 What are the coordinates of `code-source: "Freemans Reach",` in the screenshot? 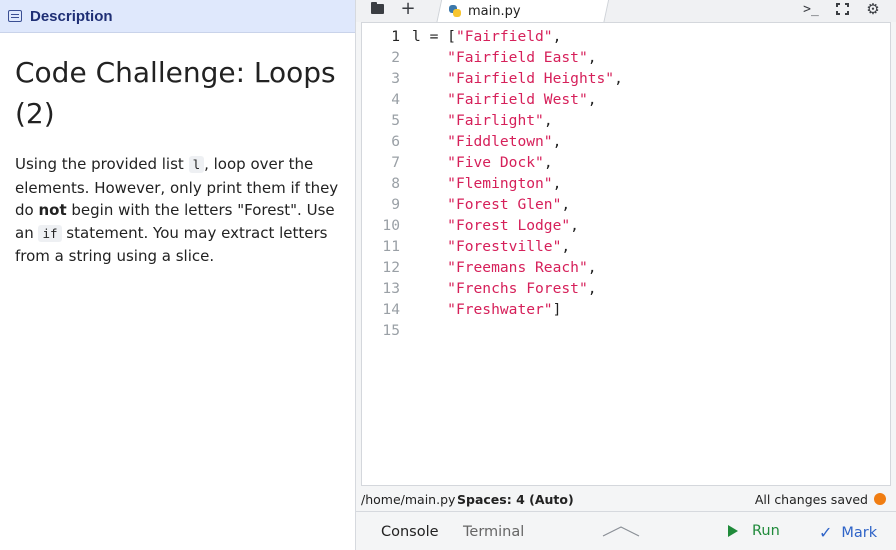 It's located at (498, 267).